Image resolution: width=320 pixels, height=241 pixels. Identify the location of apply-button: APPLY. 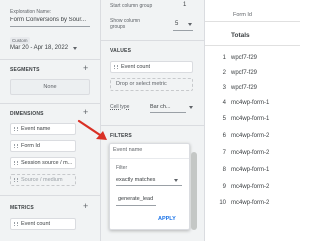
(167, 219).